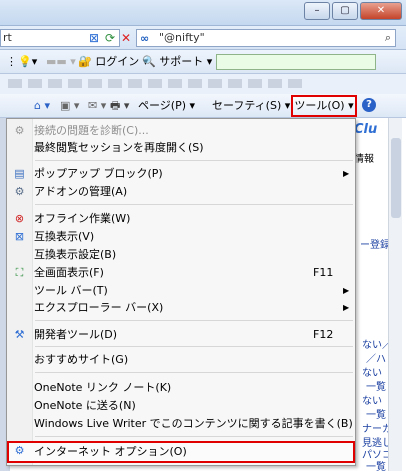  I want to click on menu-item-fullscreen: ⛶ 全画面表示(F) F11, so click(181, 272).